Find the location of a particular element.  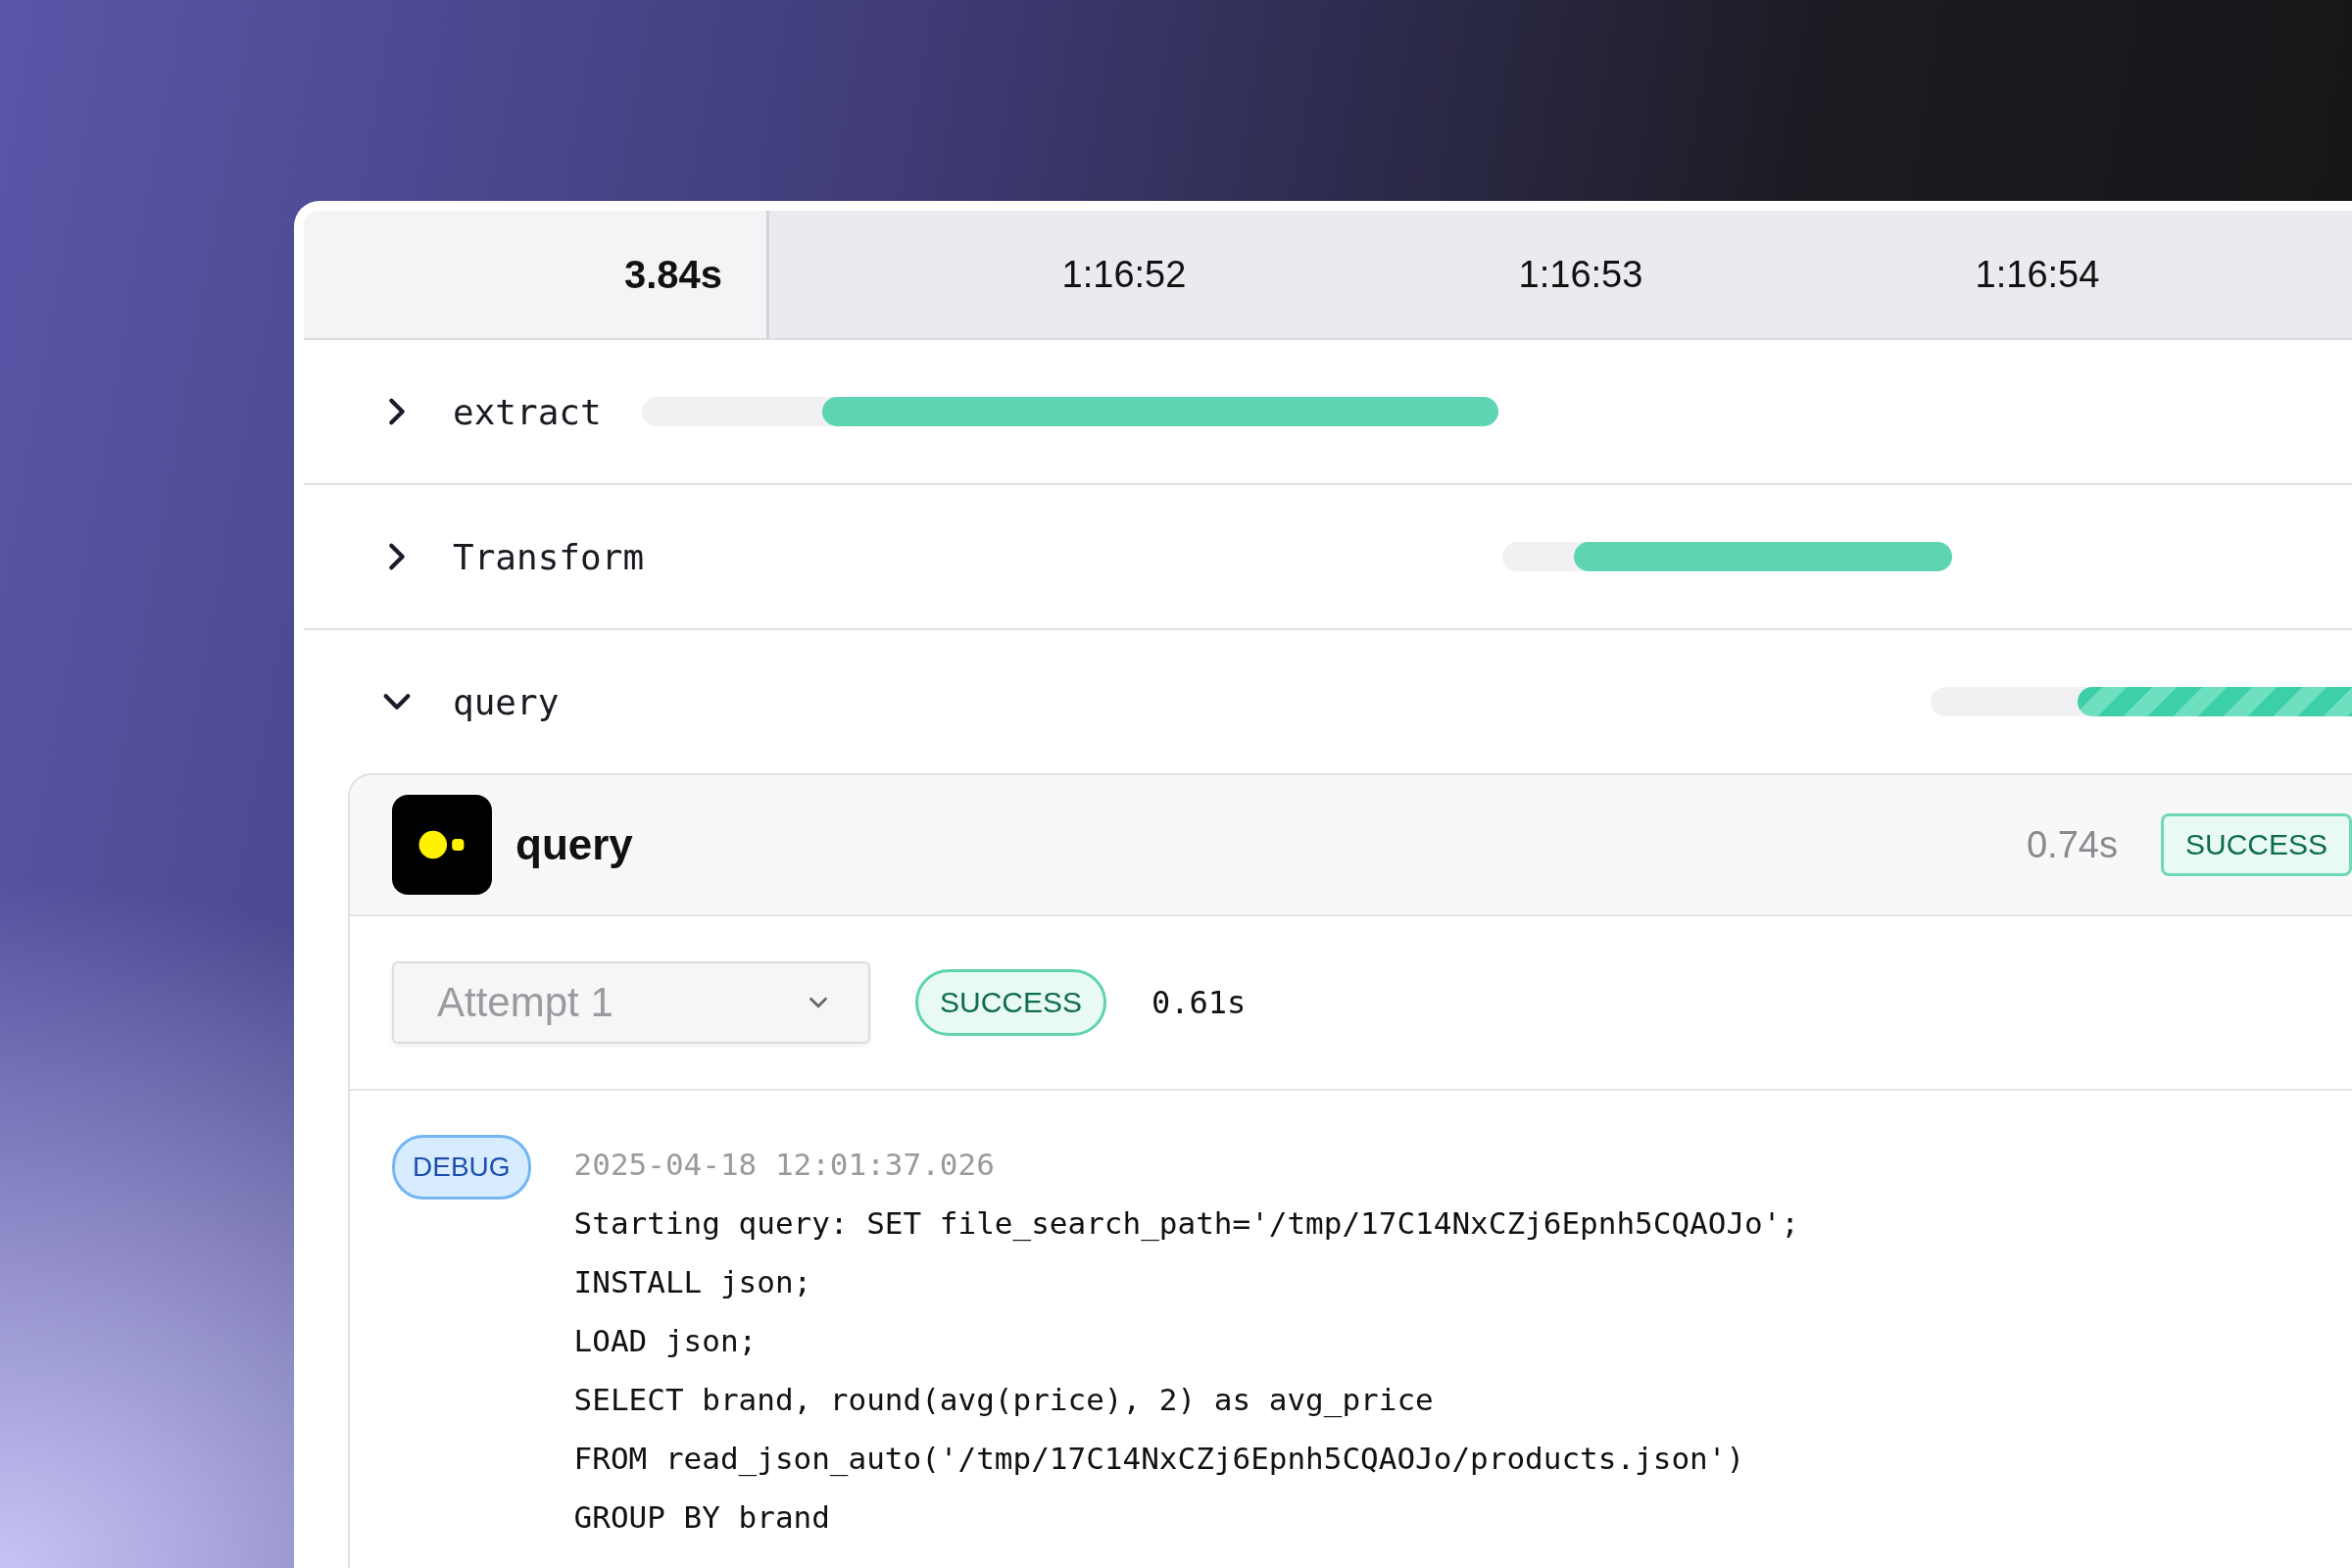

log-line: Starting query: SET file_search_path='/tmp/17C14NxCZj6Epnh5CQAOJo'; is located at coordinates (1186, 1224).